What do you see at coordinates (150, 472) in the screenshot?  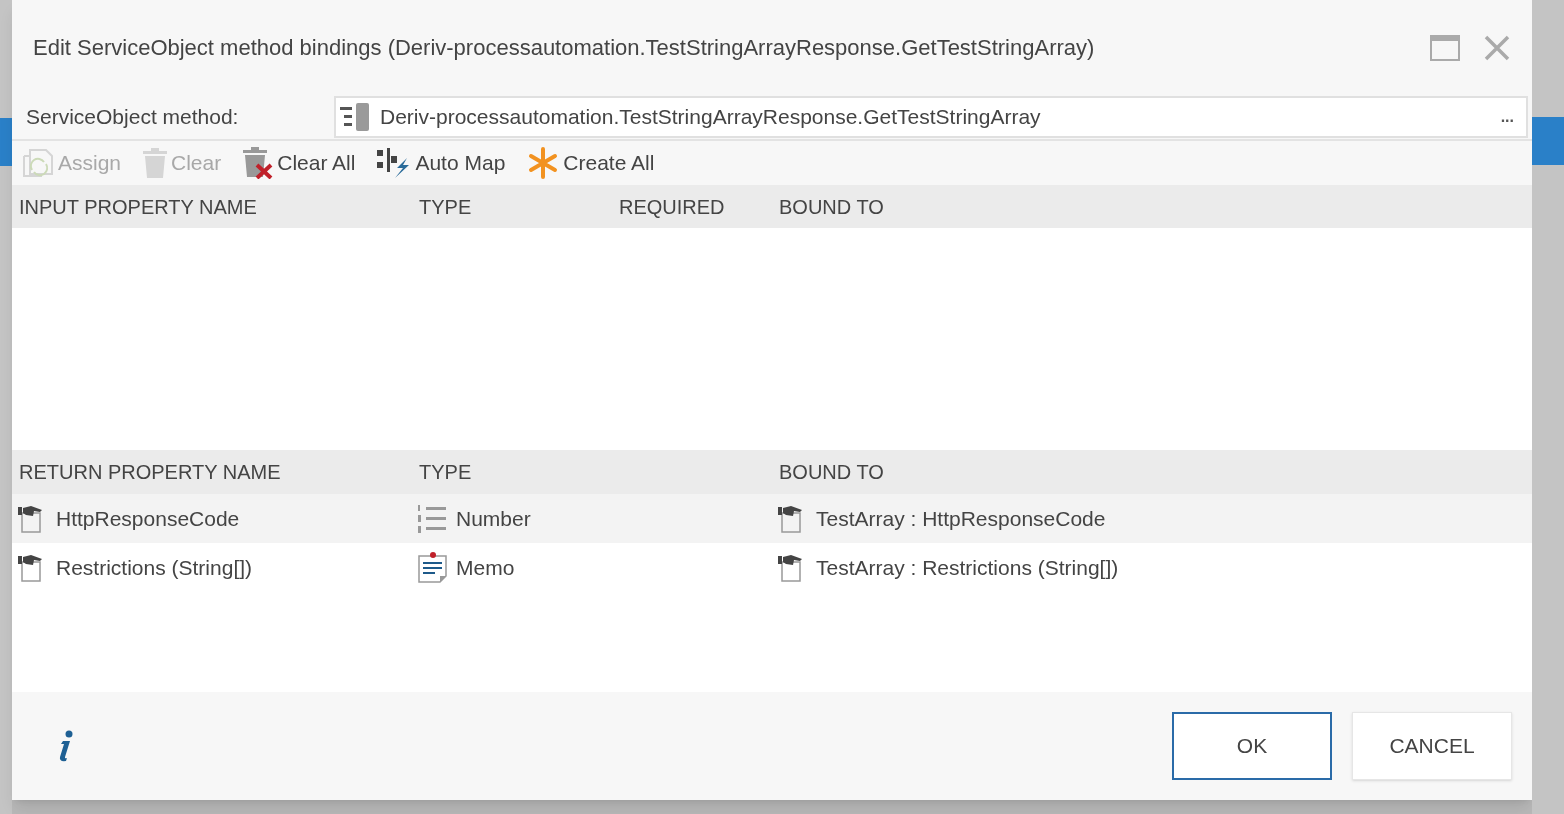 I see `column-header: RETURN PROPERTY NAME` at bounding box center [150, 472].